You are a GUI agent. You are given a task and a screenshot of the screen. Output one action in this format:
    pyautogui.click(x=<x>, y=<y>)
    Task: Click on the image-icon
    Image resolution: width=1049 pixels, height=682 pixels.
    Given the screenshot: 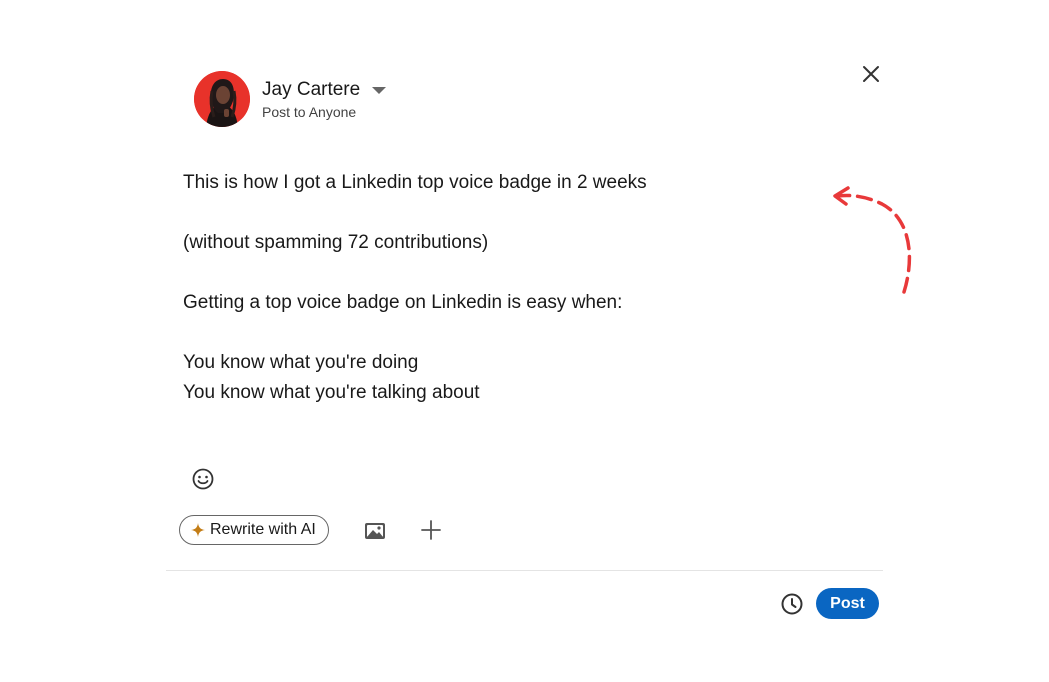 What is the action you would take?
    pyautogui.click(x=375, y=531)
    